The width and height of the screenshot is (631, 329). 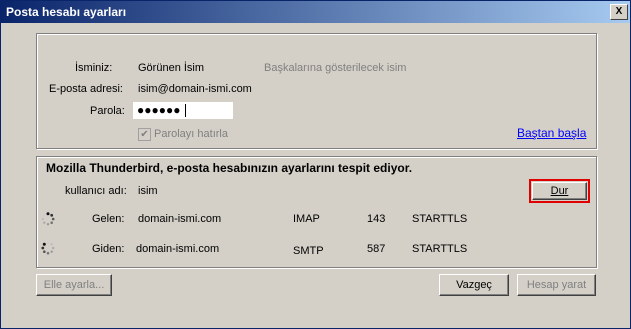 I want to click on restart-link: Baştan başla, so click(x=551, y=133).